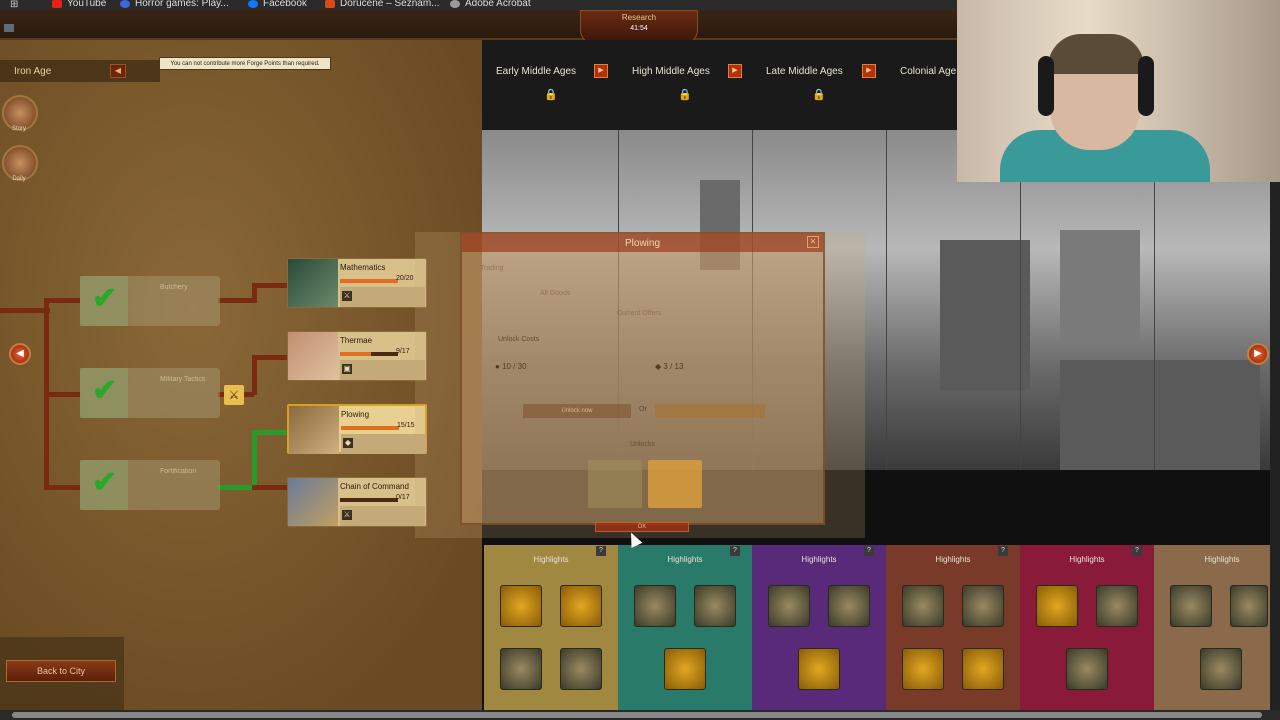 The width and height of the screenshot is (1280, 720). I want to click on close-icon: ✕, so click(813, 242).